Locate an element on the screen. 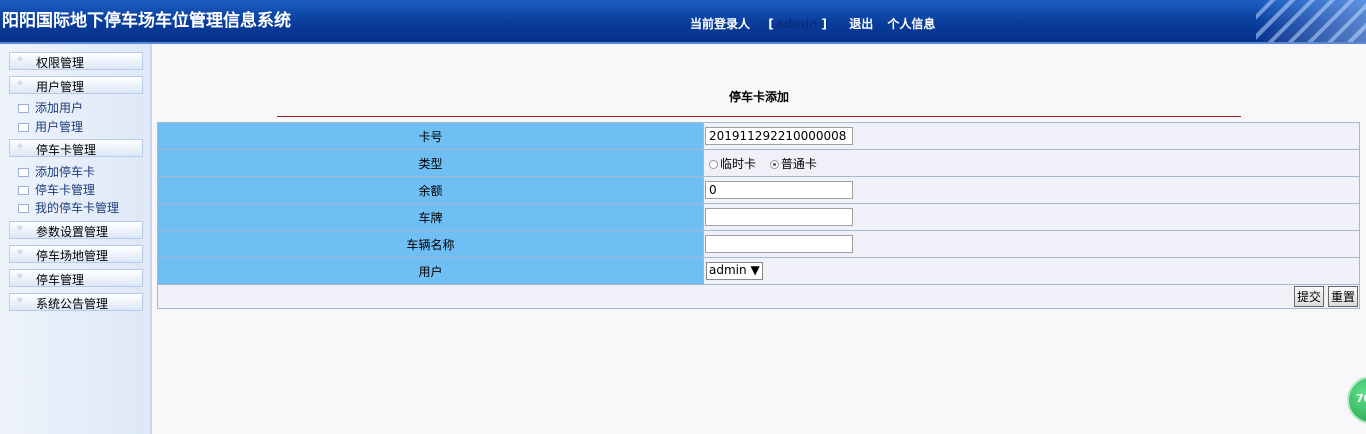 The image size is (1366, 434). form-row-plate: 车牌 is located at coordinates (758, 217).